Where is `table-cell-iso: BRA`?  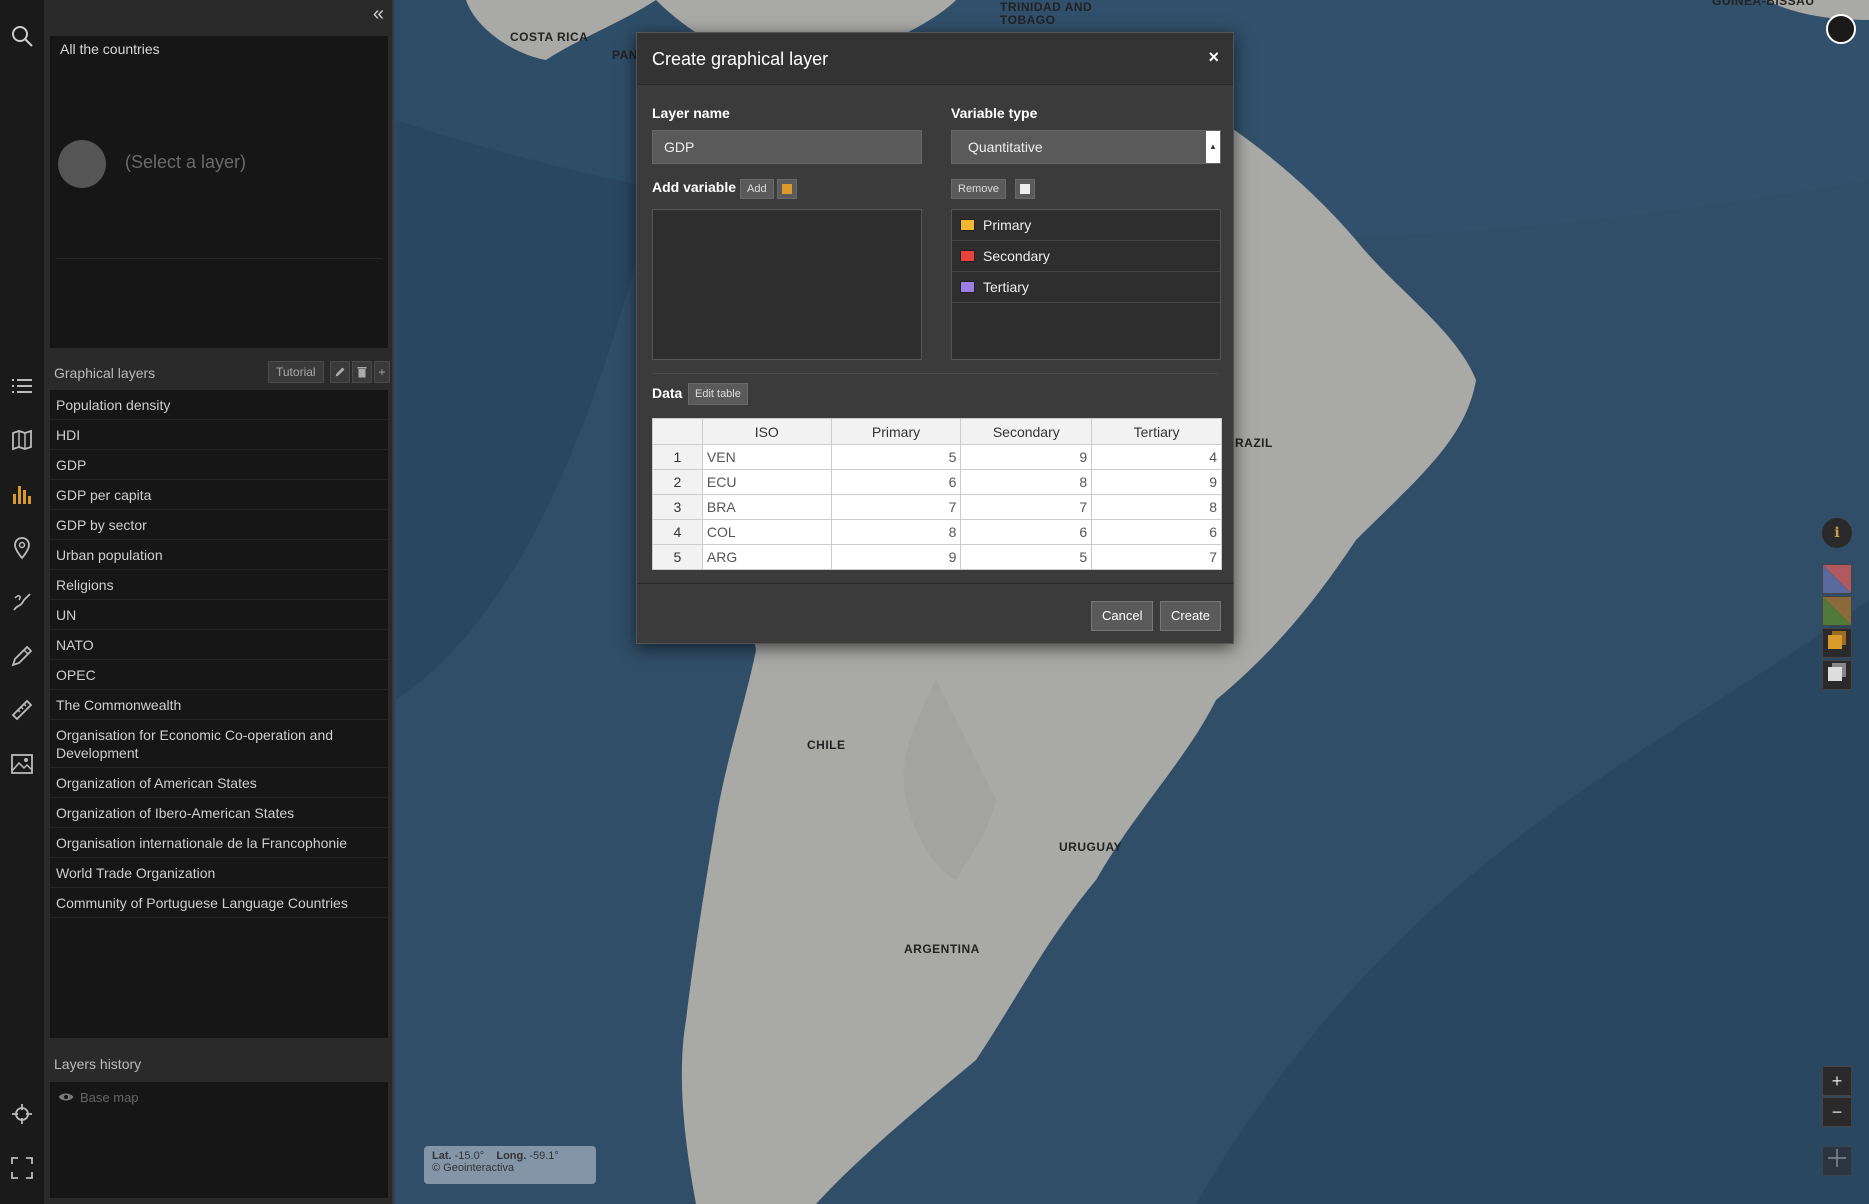
table-cell-iso: BRA is located at coordinates (766, 507).